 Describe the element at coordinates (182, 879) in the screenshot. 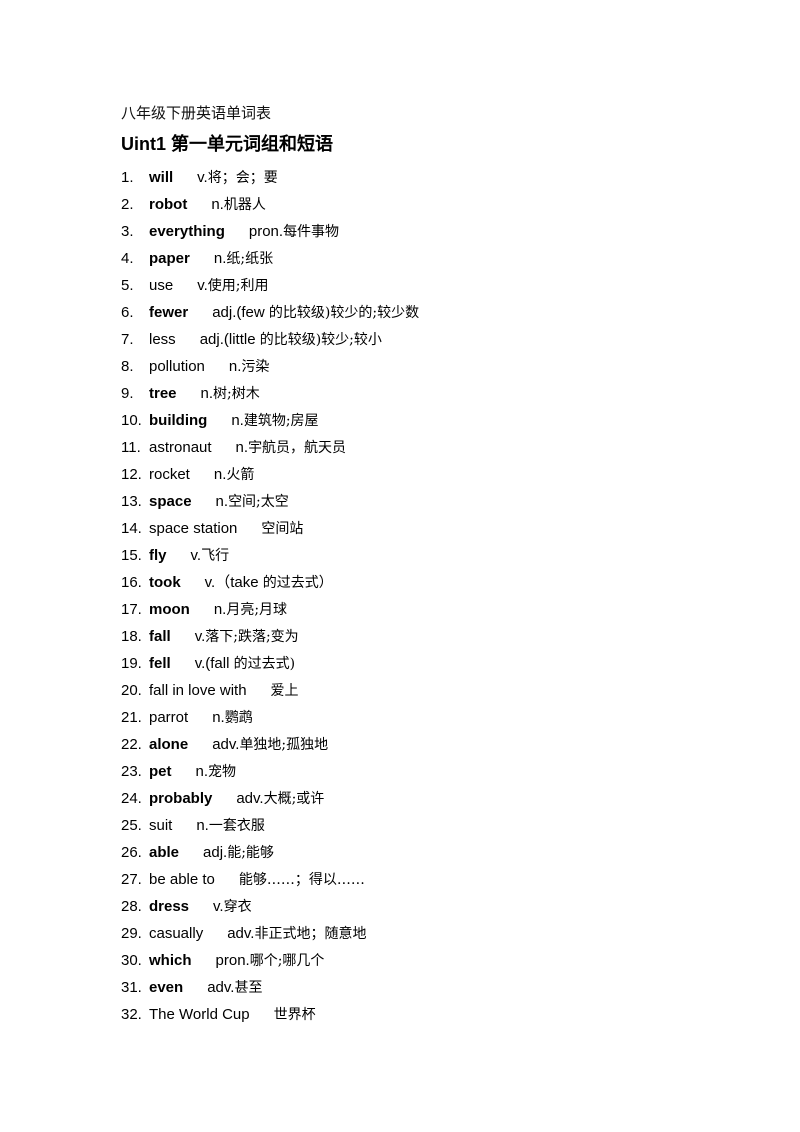

I see `item-word: be able to` at that location.